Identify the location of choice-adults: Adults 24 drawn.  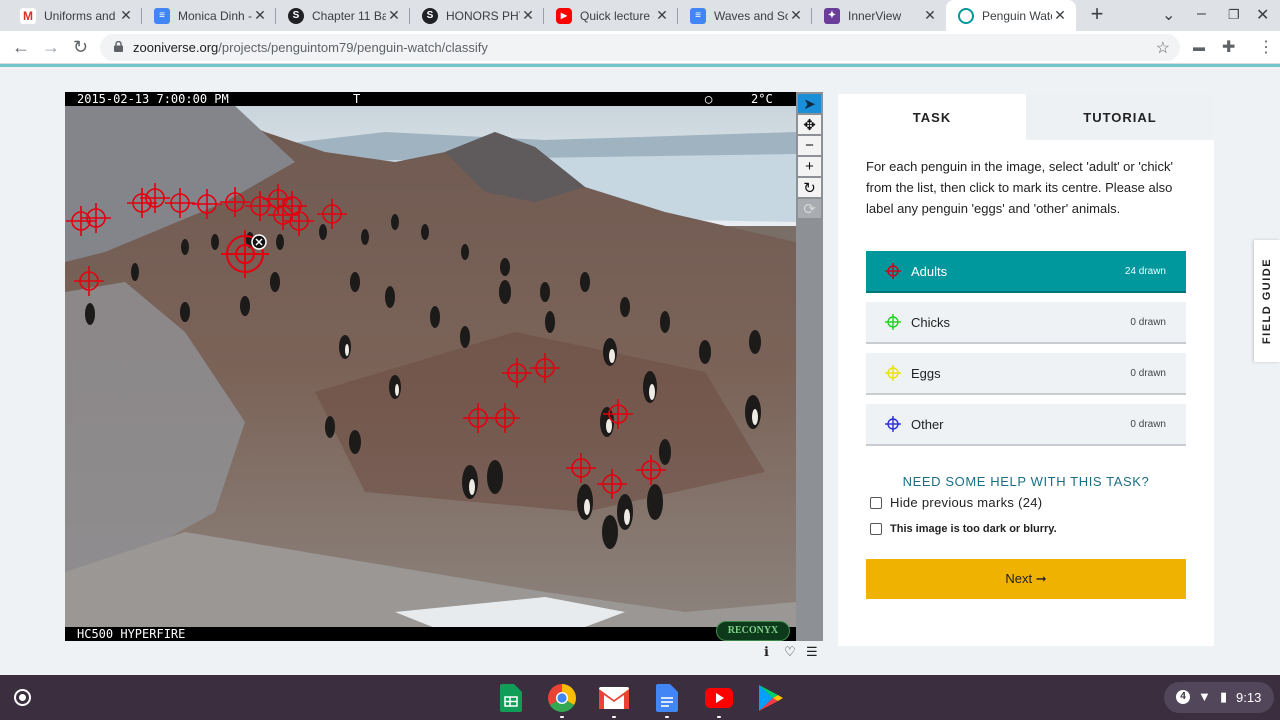
(1026, 272).